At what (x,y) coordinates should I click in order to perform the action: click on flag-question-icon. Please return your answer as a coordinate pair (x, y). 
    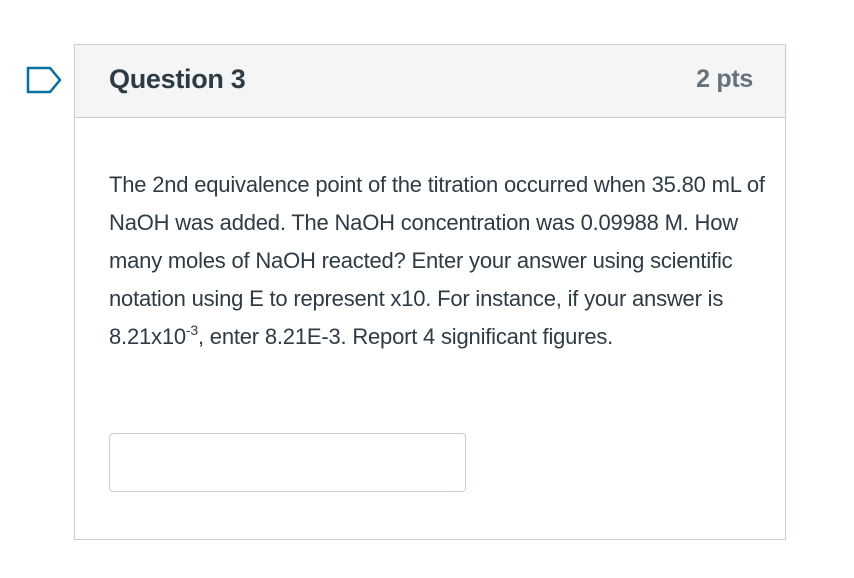
    Looking at the image, I should click on (45, 80).